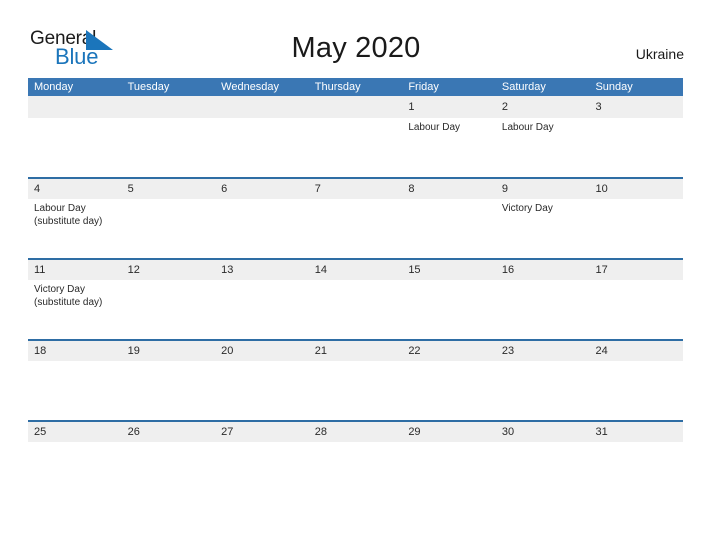 Image resolution: width=712 pixels, height=550 pixels. I want to click on day-cell-events: Victory Day (substitute day), so click(75, 309).